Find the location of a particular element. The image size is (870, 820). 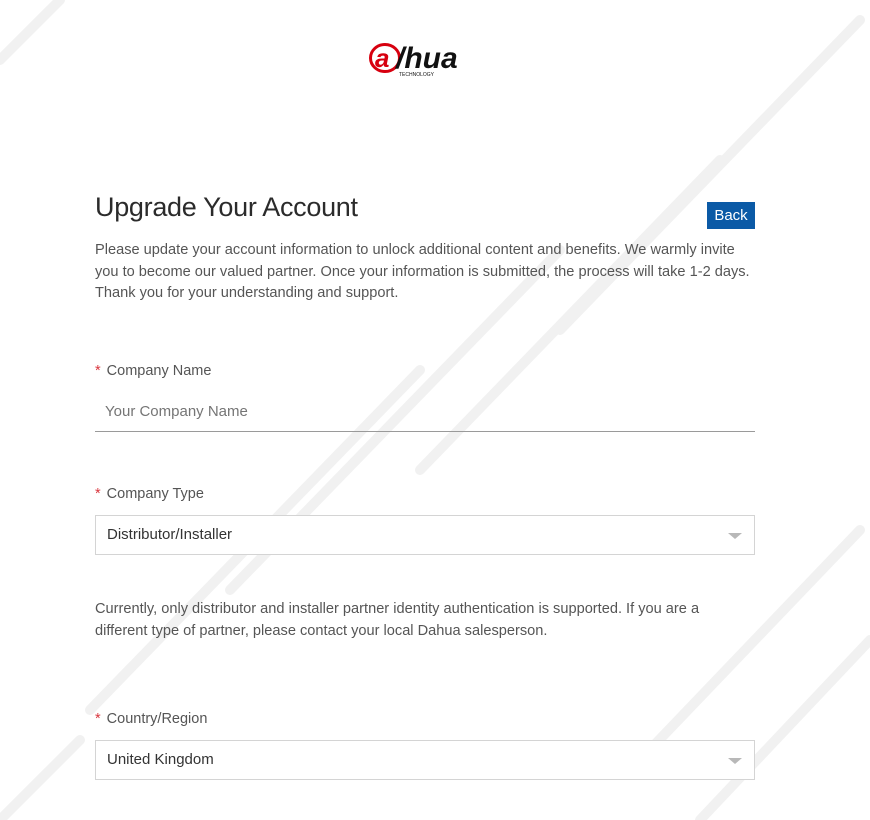

country-region-label-text: Country/Region is located at coordinates (157, 719).